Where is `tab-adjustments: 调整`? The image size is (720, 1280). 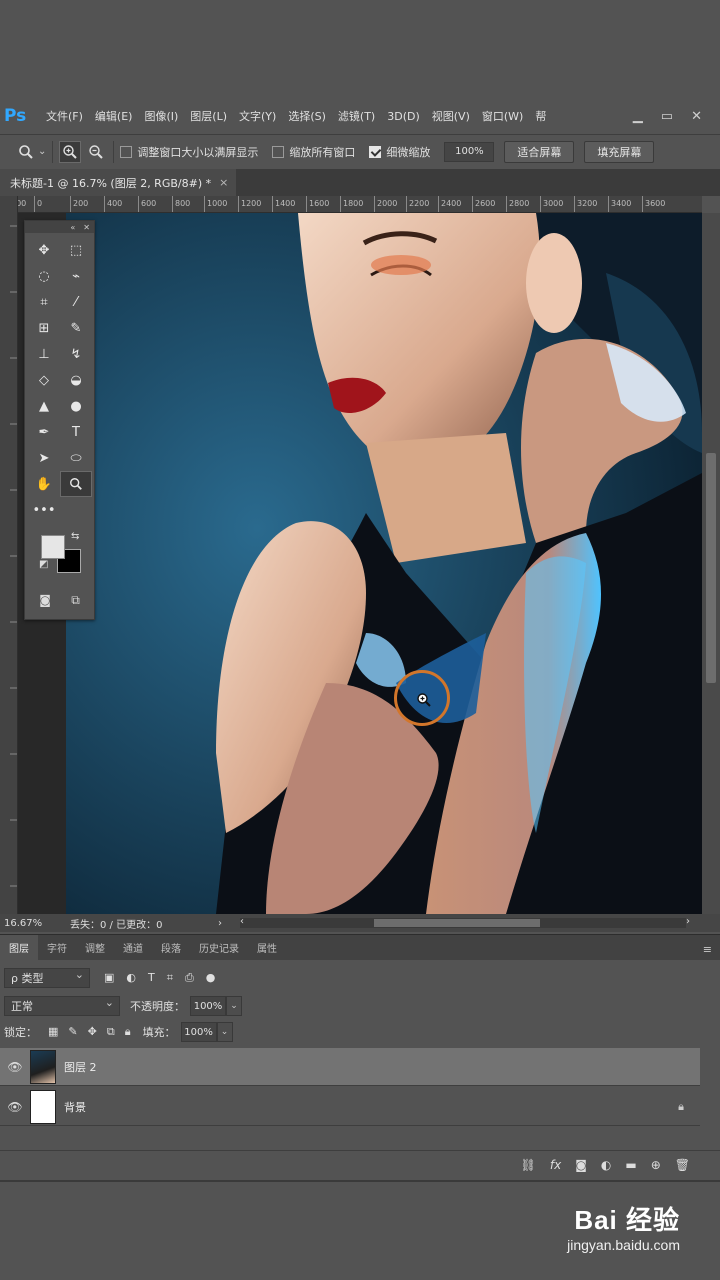 tab-adjustments: 调整 is located at coordinates (95, 948).